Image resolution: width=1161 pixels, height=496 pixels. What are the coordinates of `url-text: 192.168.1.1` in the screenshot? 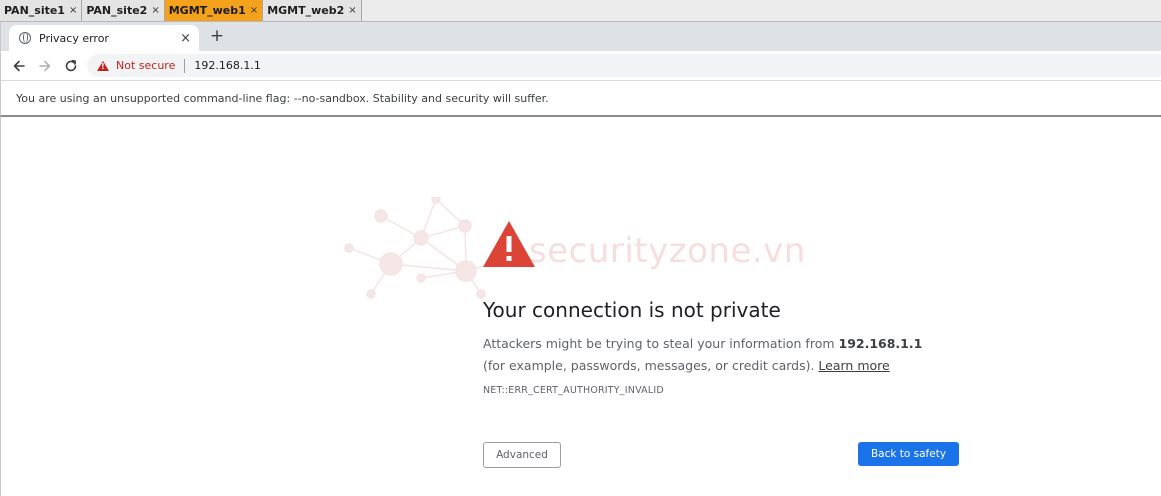 It's located at (227, 65).